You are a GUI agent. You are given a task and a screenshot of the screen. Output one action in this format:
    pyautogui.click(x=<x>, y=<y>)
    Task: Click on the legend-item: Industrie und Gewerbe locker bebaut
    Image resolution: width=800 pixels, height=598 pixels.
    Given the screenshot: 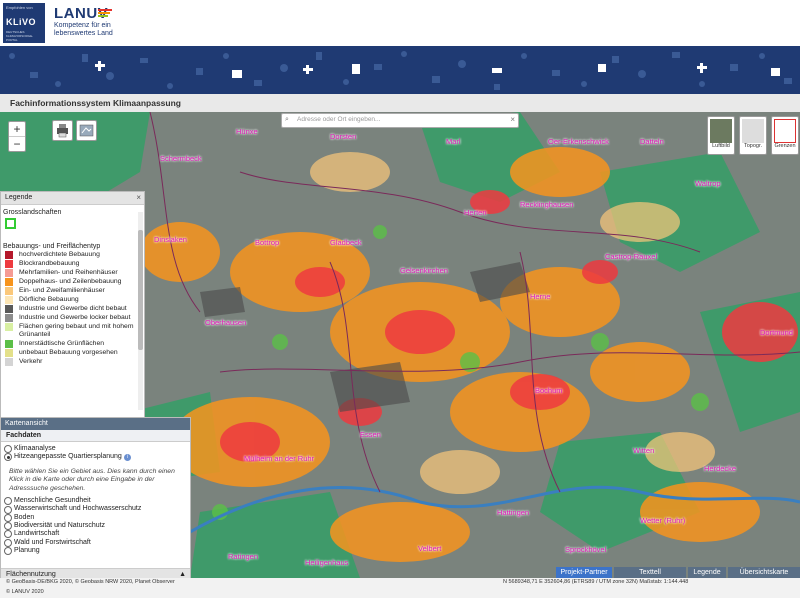 What is the action you would take?
    pyautogui.click(x=72, y=317)
    